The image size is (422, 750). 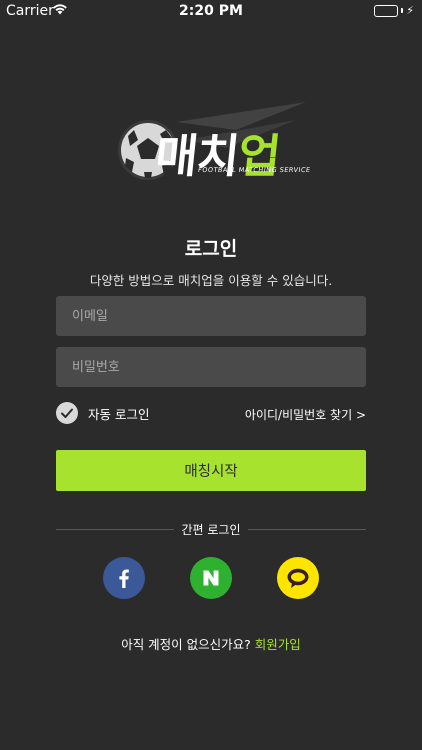 I want to click on kakao-icon, so click(x=298, y=578).